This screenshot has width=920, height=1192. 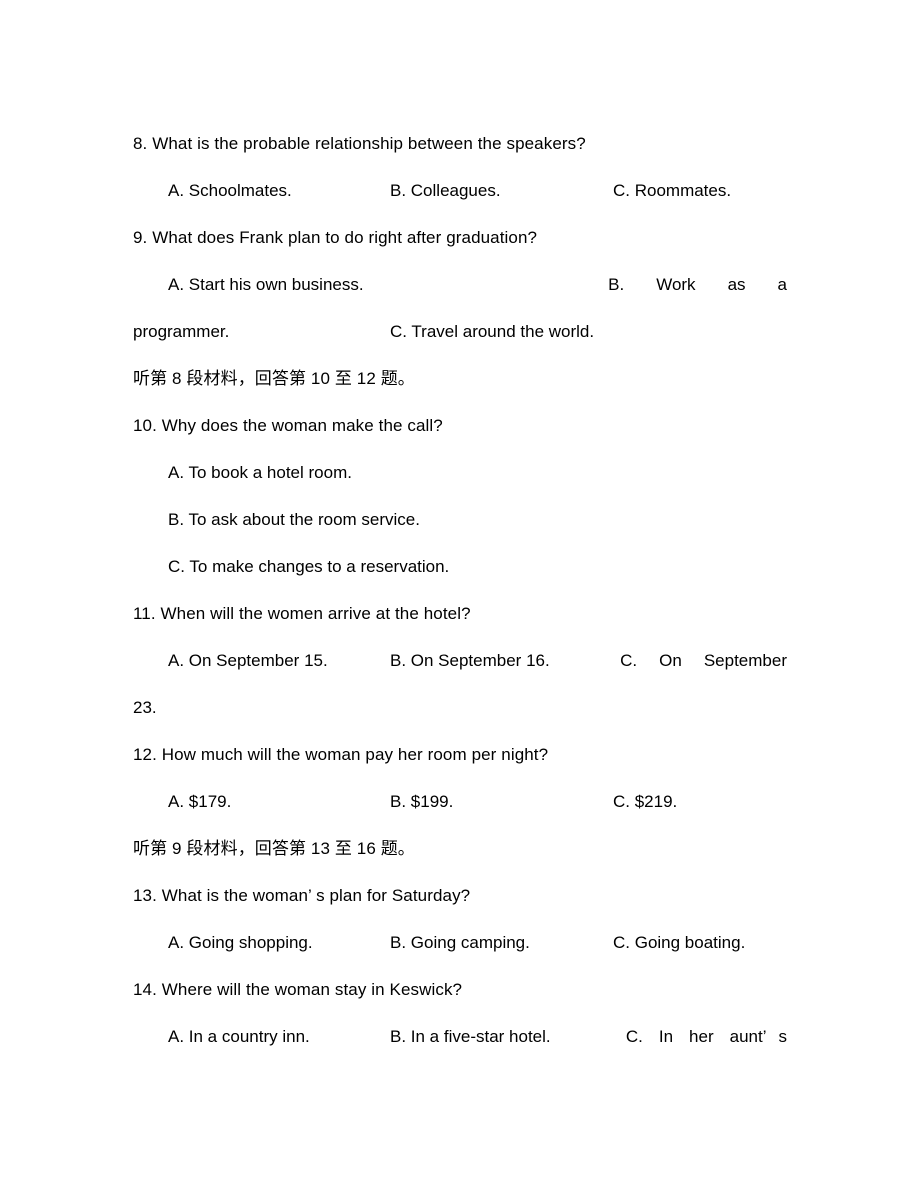 What do you see at coordinates (445, 190) in the screenshot?
I see `option-8-b: B. Colleagues.` at bounding box center [445, 190].